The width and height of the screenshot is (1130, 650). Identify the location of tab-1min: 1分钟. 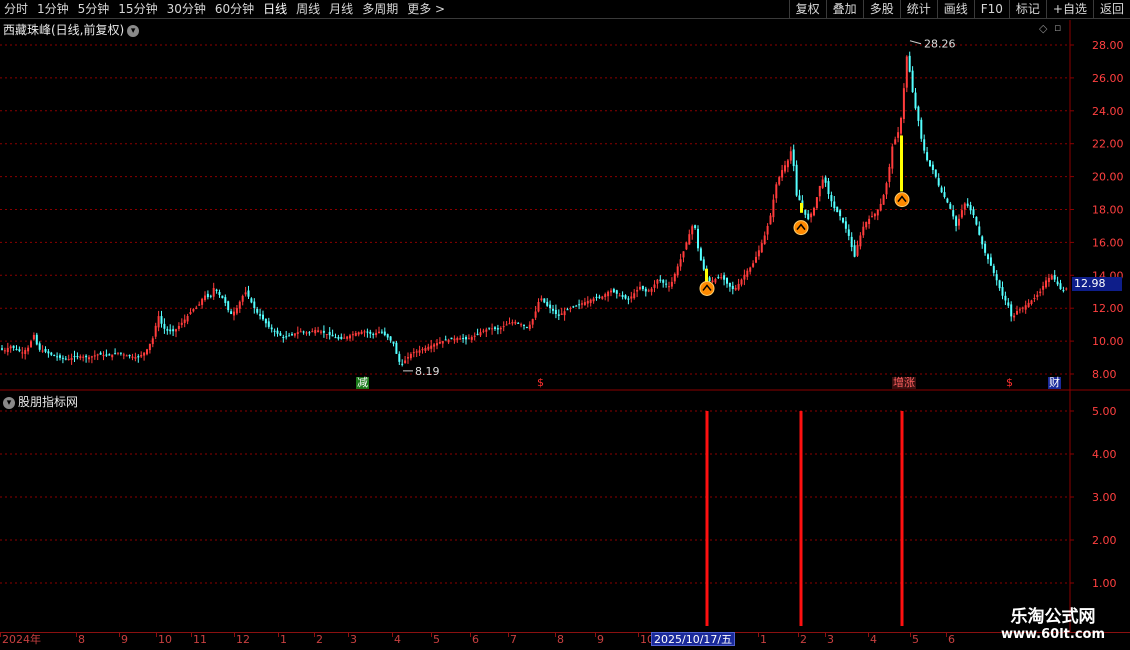
(53, 9).